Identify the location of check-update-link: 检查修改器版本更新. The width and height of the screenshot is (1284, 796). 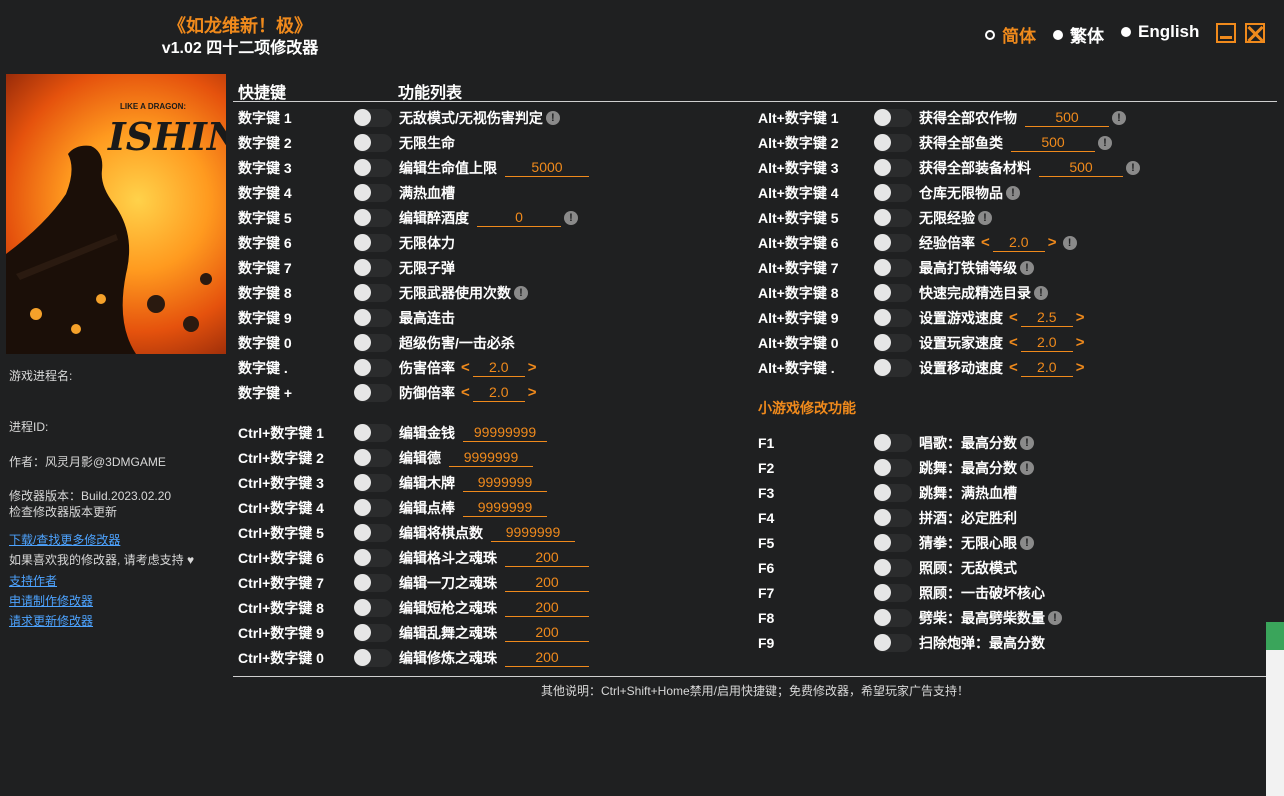
(63, 512).